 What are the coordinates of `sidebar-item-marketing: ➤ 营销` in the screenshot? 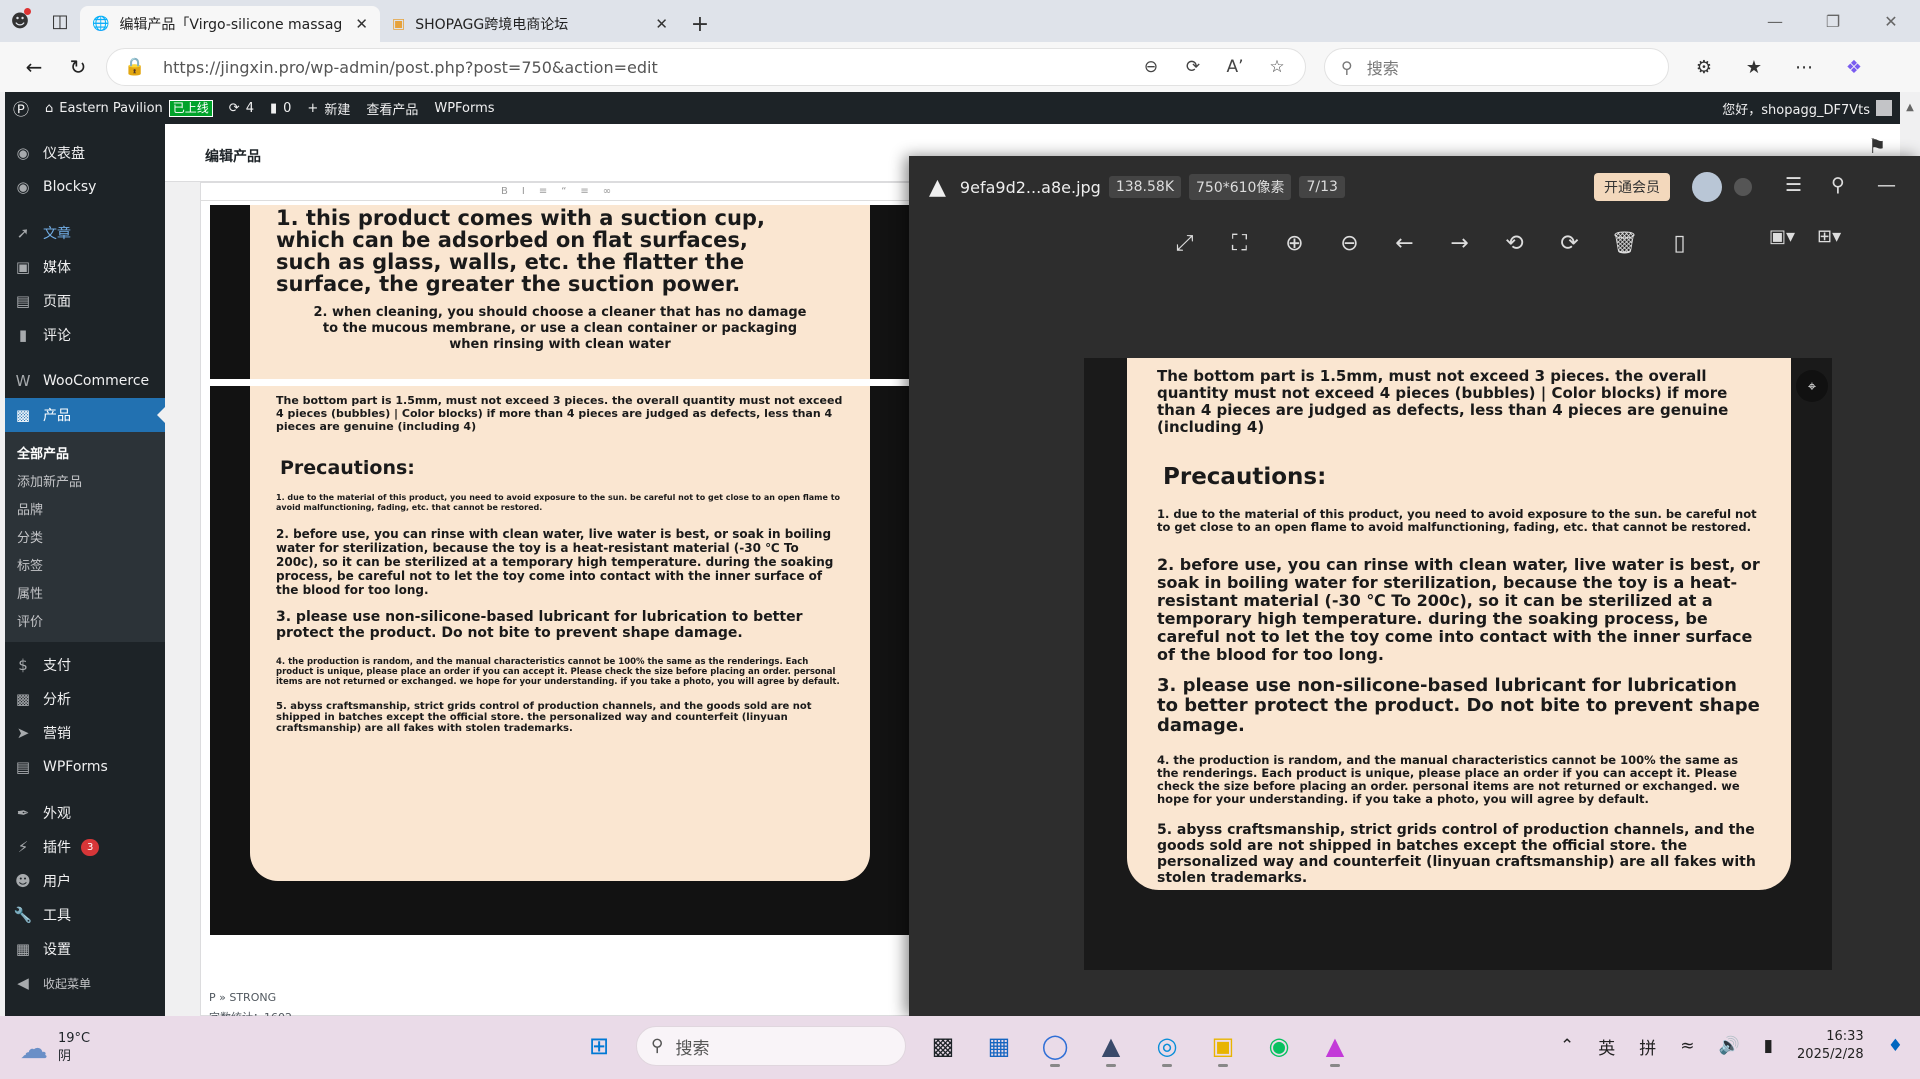 It's located at (85, 733).